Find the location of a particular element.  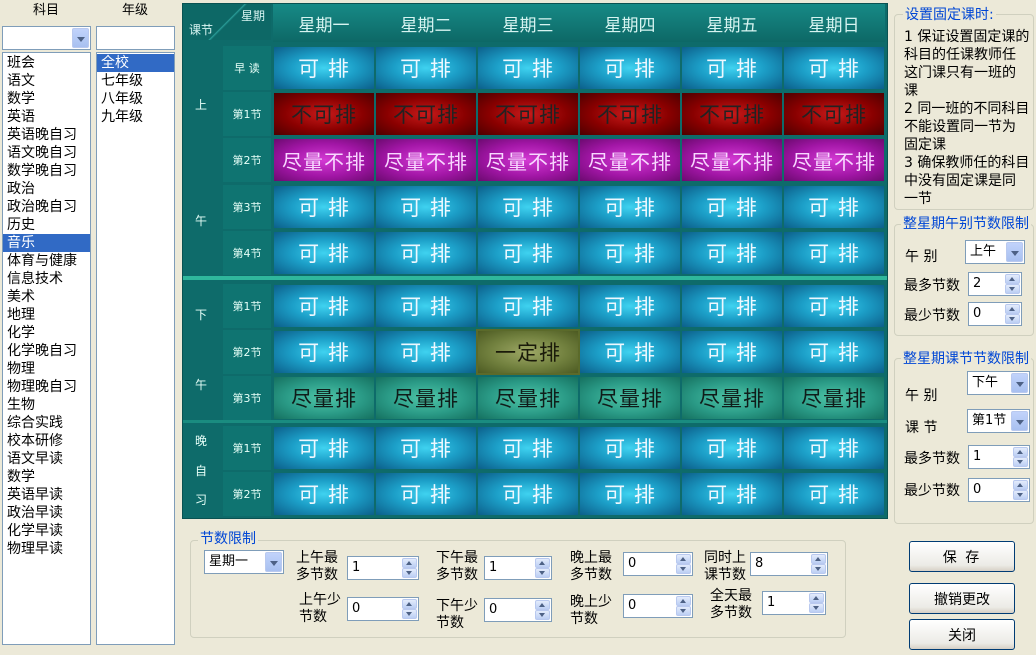

subject-list-item: 美术 is located at coordinates (46, 297).